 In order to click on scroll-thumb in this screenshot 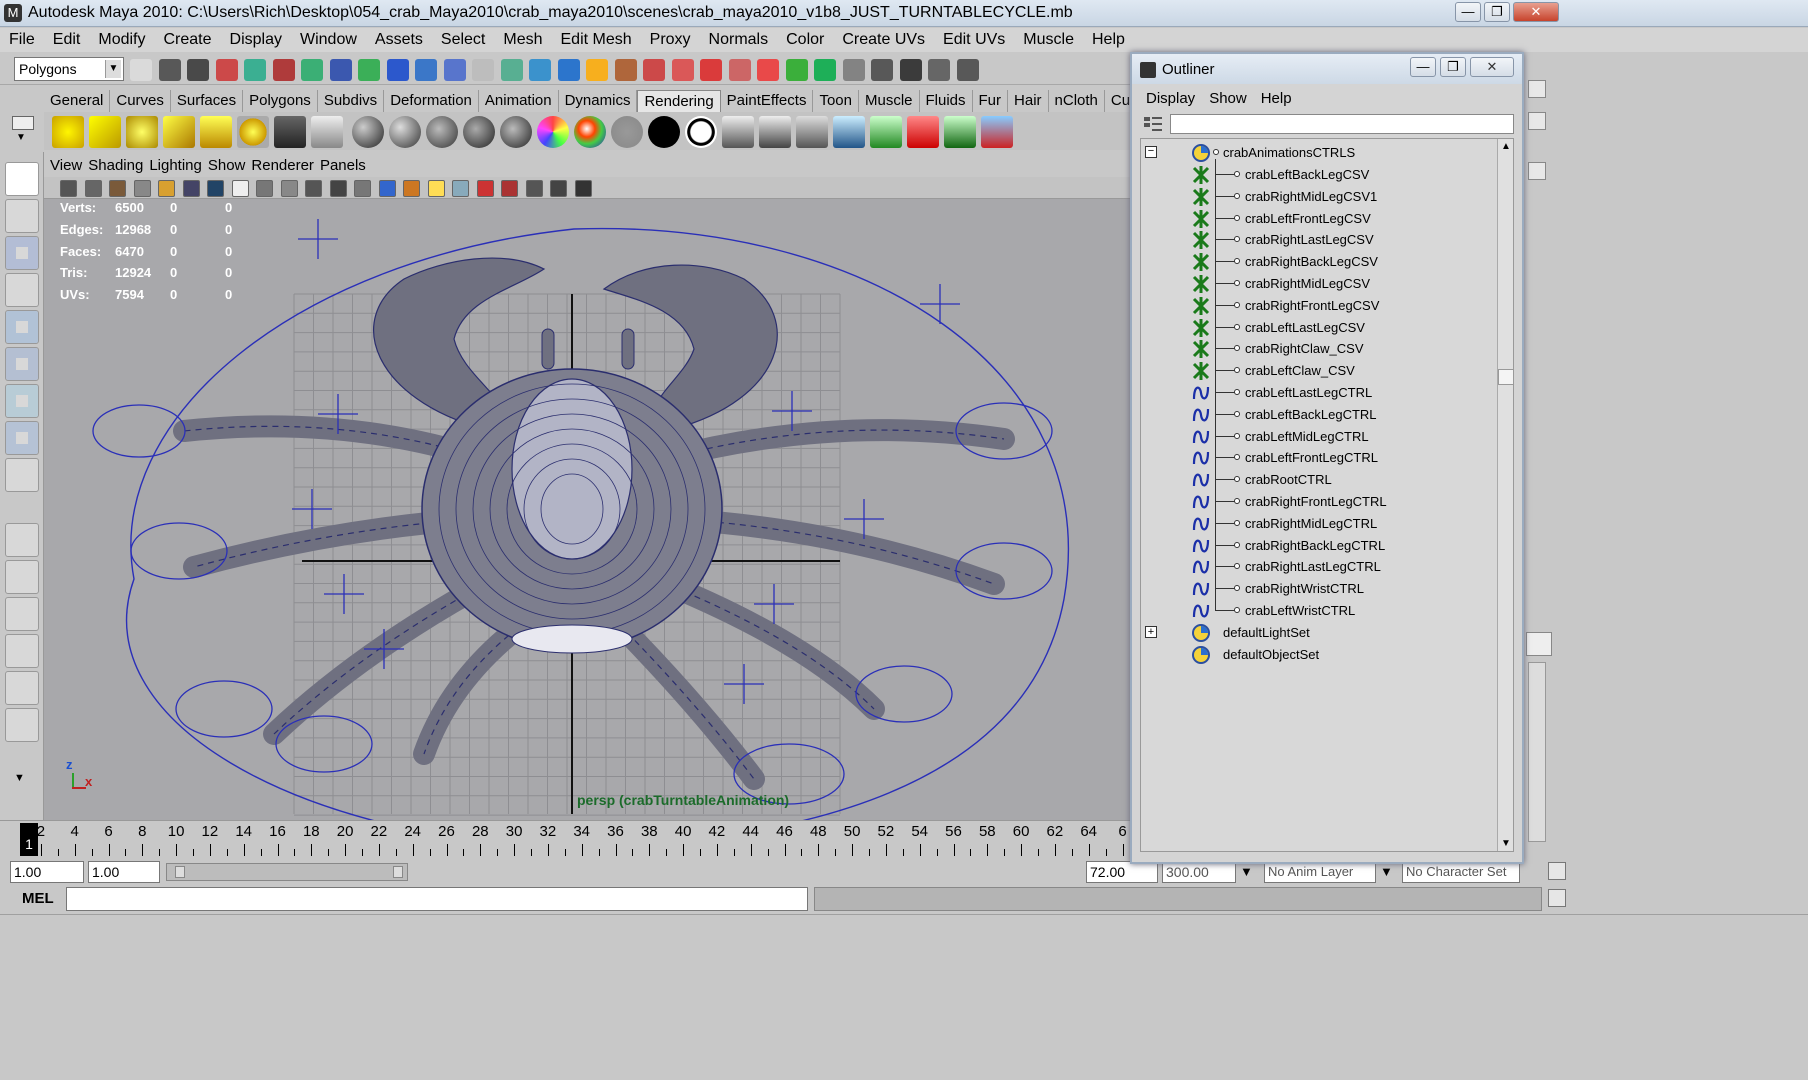, I will do `click(1505, 377)`.